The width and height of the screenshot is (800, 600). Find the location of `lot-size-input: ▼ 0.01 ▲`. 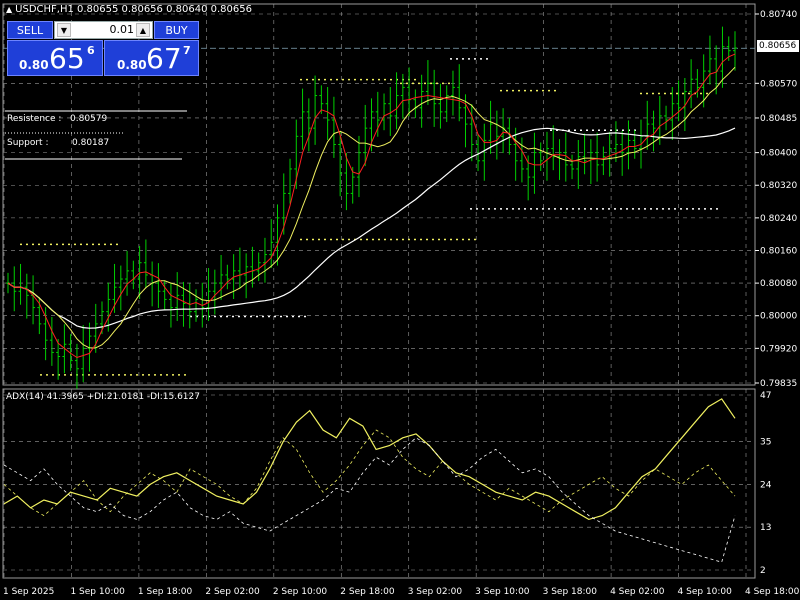

lot-size-input: ▼ 0.01 ▲ is located at coordinates (103, 30).